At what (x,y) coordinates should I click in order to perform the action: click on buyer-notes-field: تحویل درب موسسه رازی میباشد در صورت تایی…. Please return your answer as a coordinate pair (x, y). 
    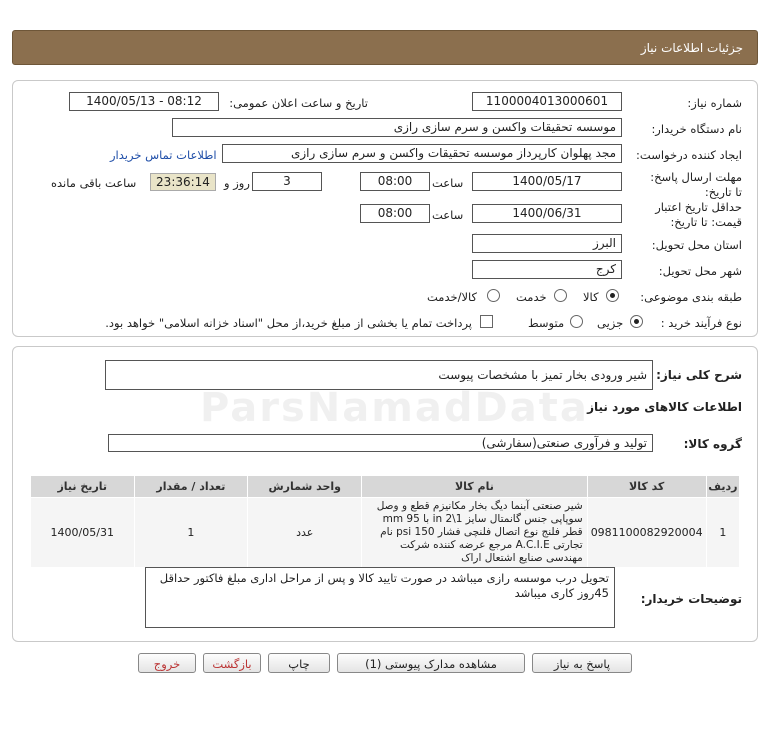
    Looking at the image, I should click on (380, 597).